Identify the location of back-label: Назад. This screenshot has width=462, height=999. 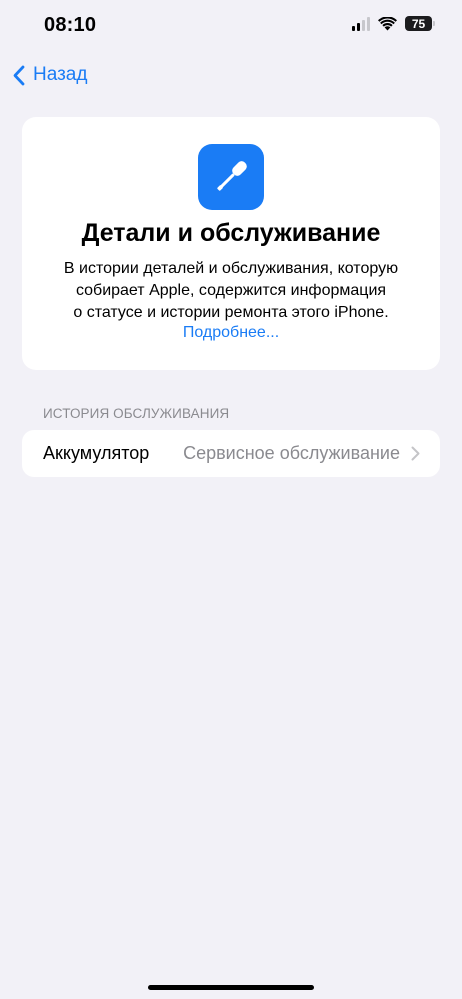
(60, 74).